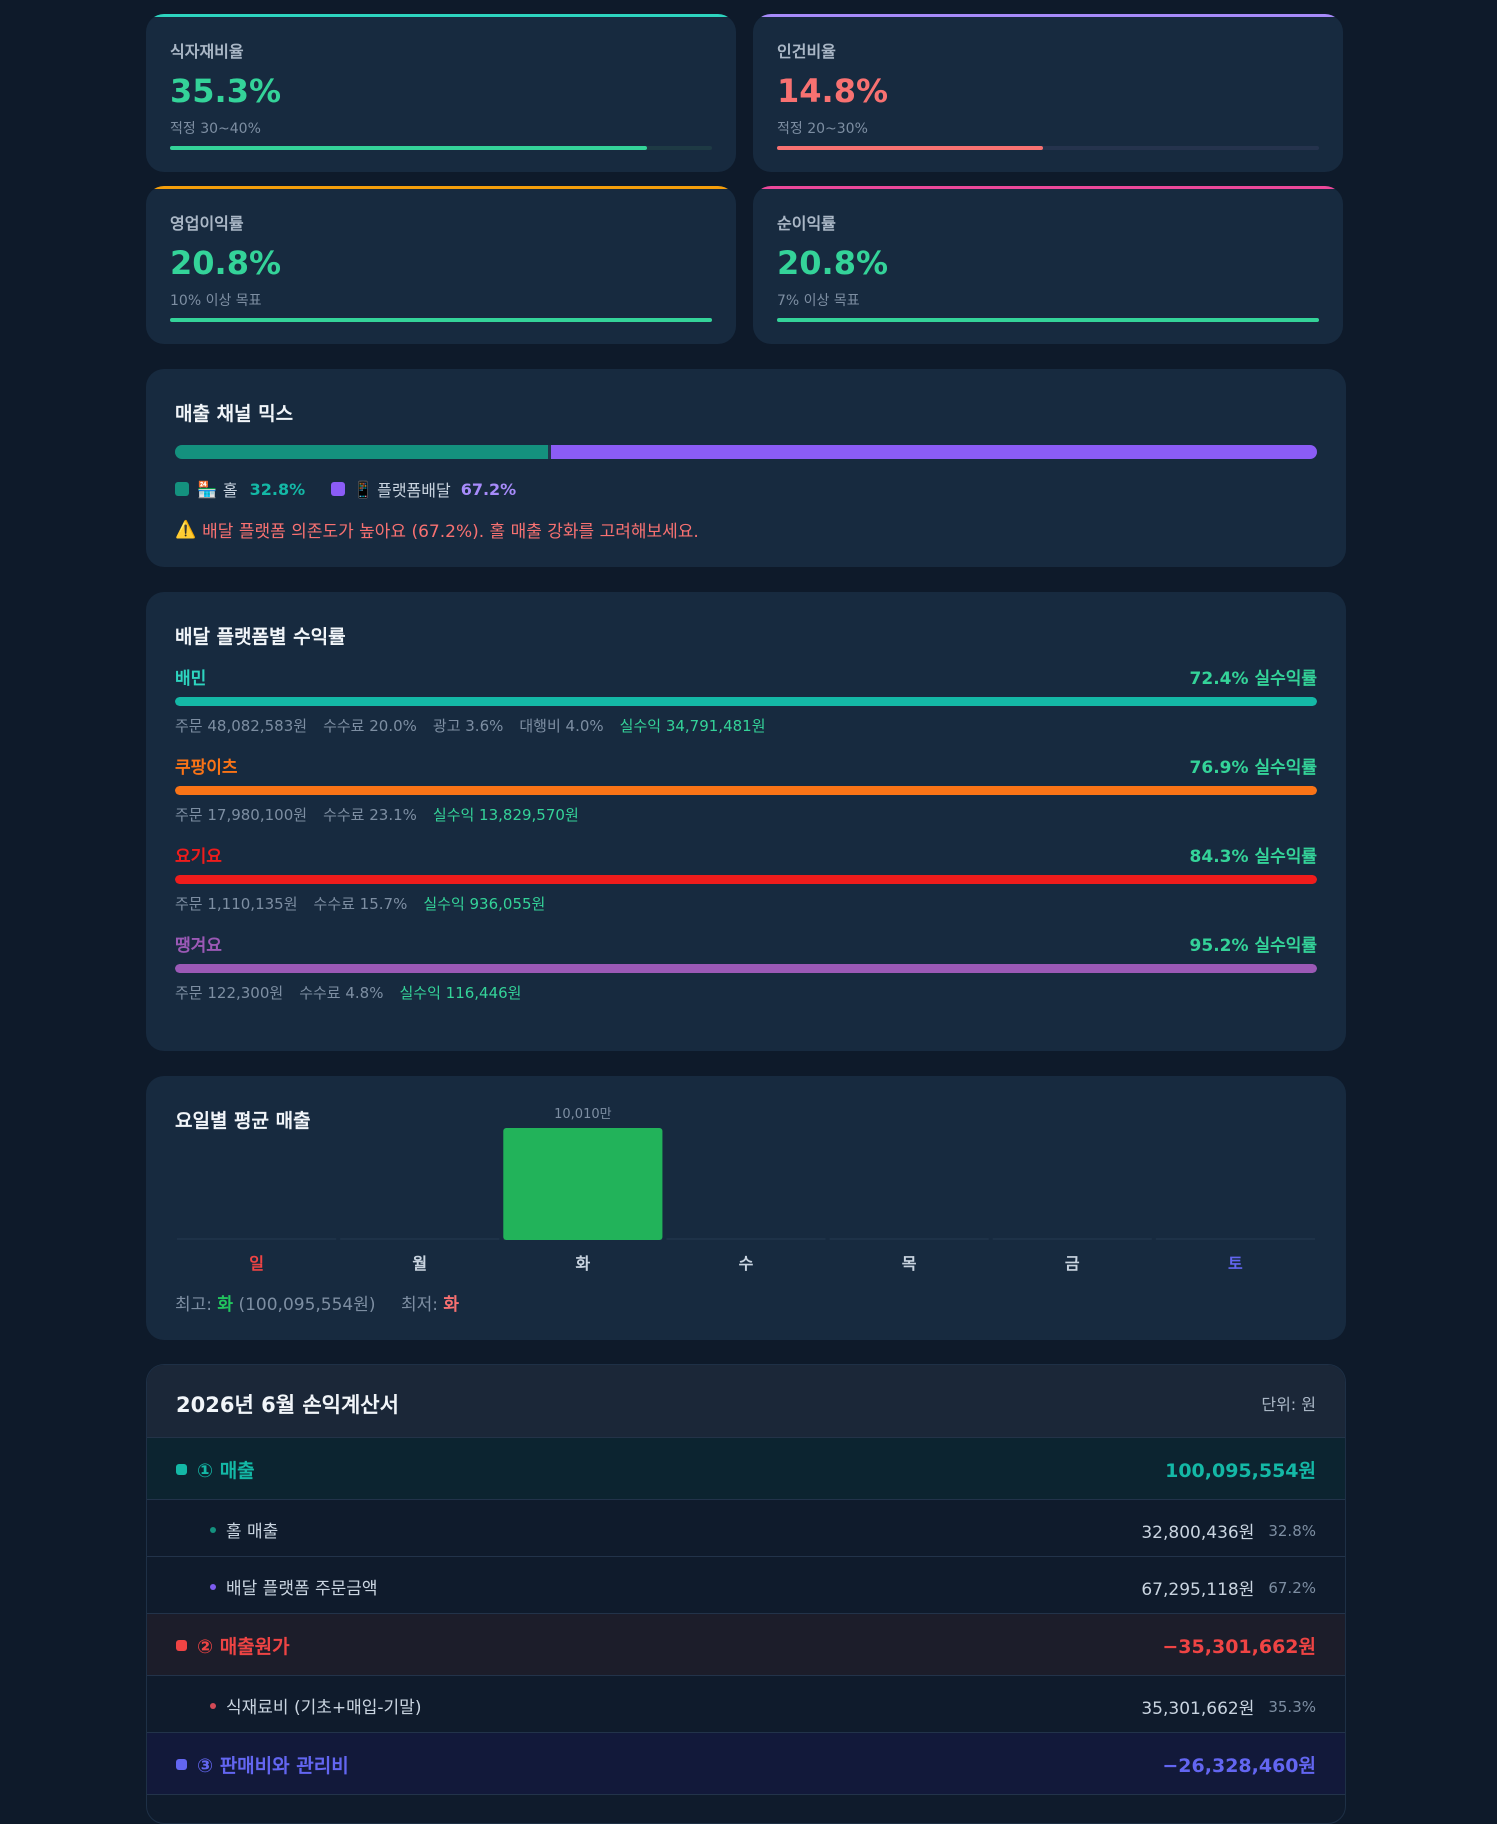  I want to click on line-pct: 32.8%, so click(1292, 1530).